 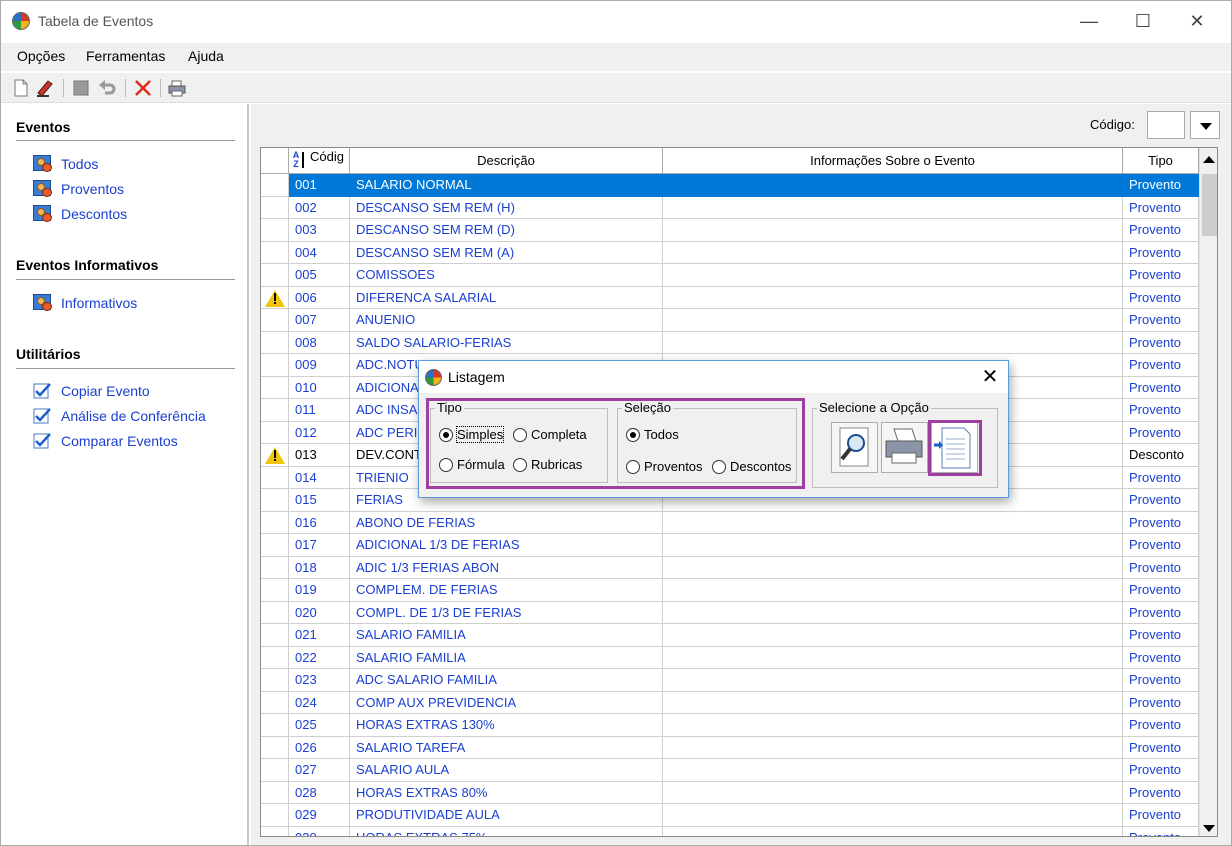 I want to click on table-row: 025 HORAS EXTRAS 130% Provento, so click(x=730, y=725).